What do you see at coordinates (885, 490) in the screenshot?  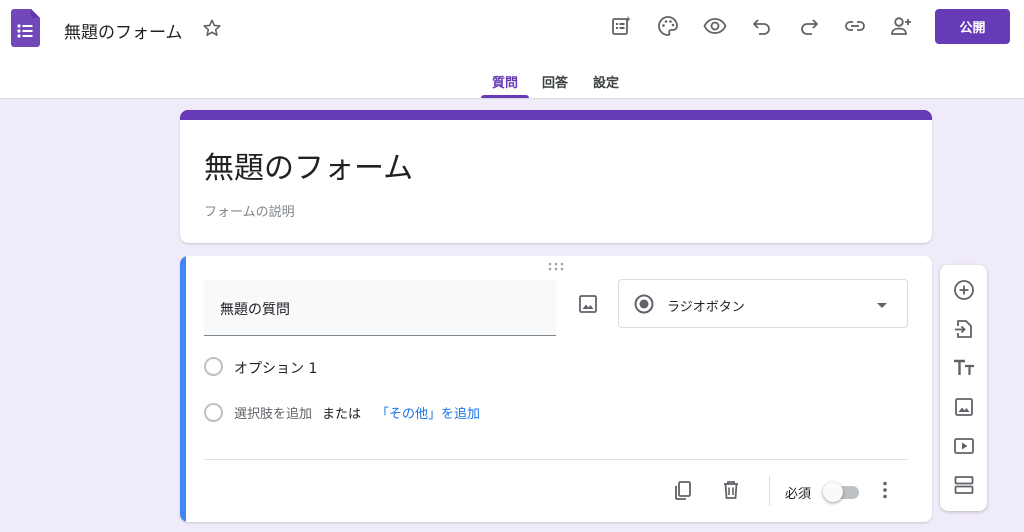 I see `more-options-icon` at bounding box center [885, 490].